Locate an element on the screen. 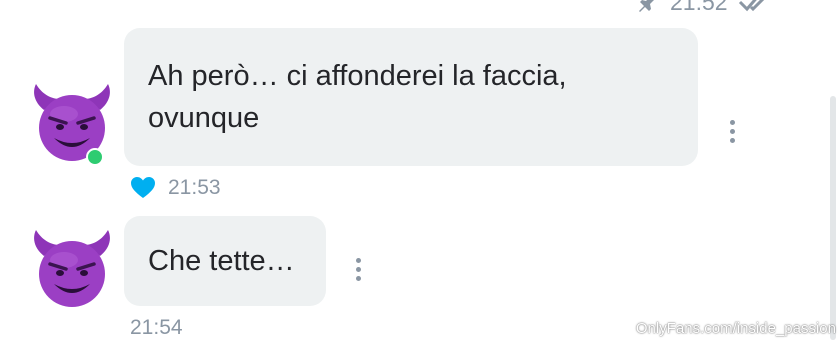 This screenshot has width=840, height=340. message-meta: 21:53 is located at coordinates (175, 188).